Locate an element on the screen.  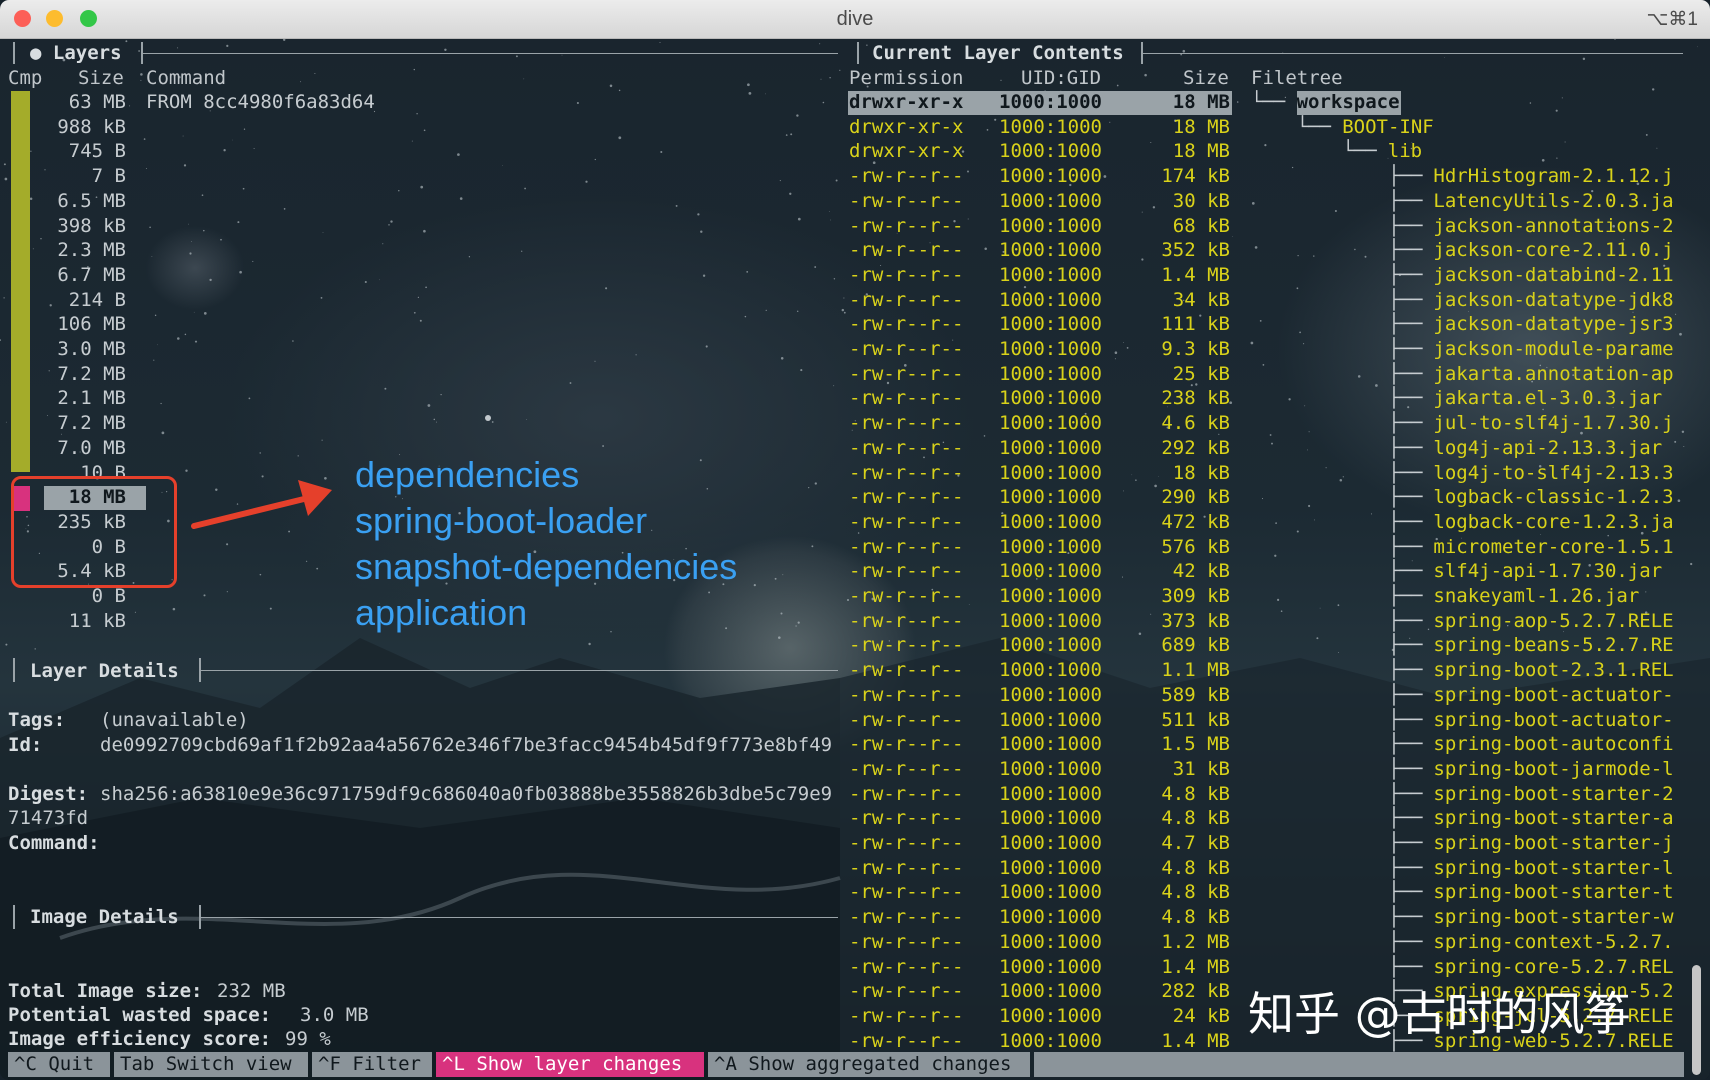
layer-row: 6.7 MB is located at coordinates (420, 275).